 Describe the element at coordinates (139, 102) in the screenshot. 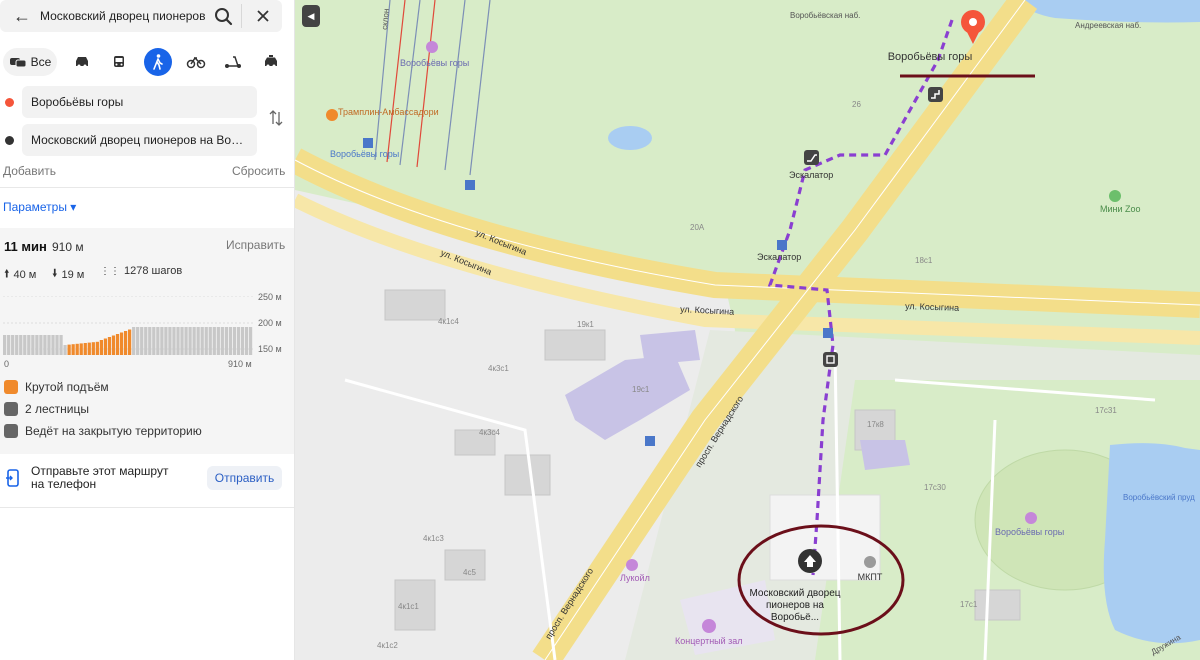

I see `origin-field: Воробьёвы горы` at that location.